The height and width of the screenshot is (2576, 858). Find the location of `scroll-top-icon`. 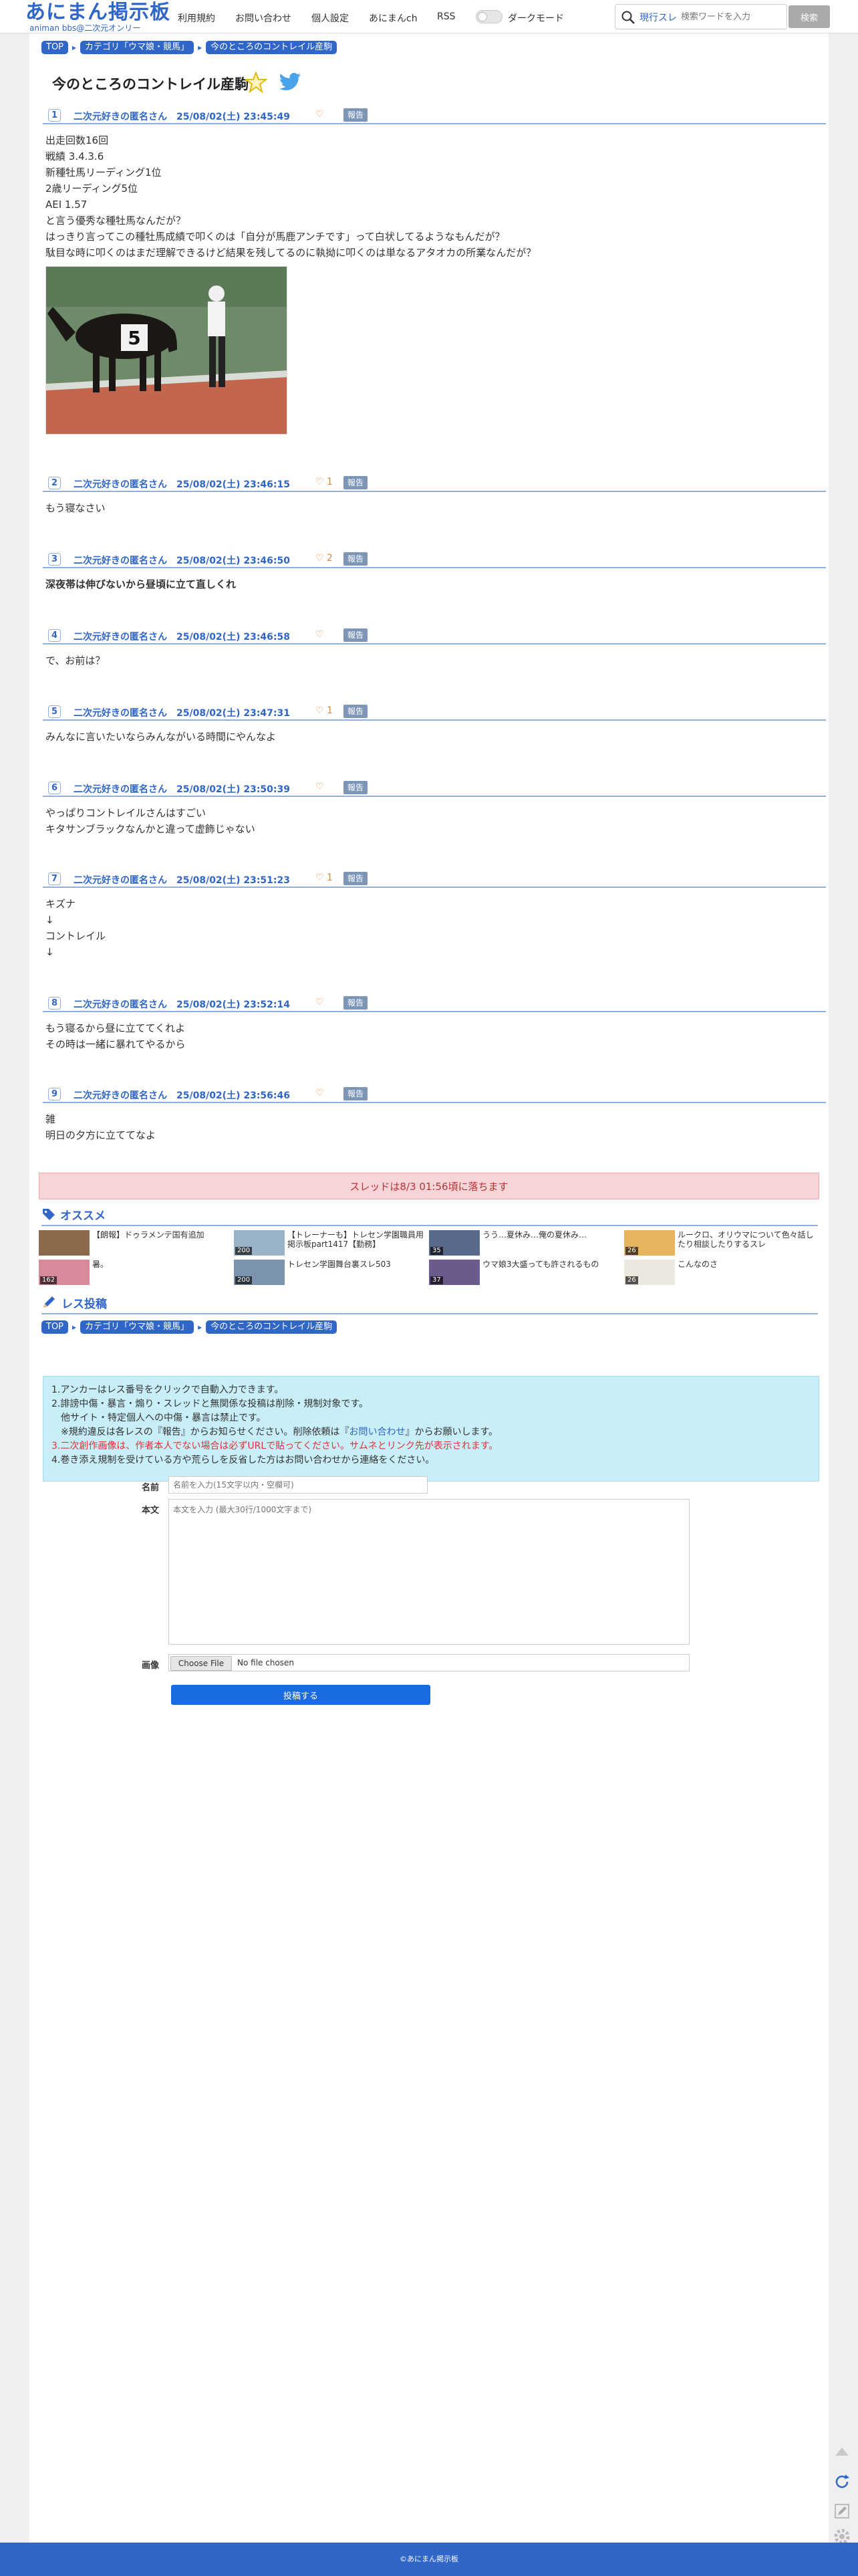

scroll-top-icon is located at coordinates (842, 2452).